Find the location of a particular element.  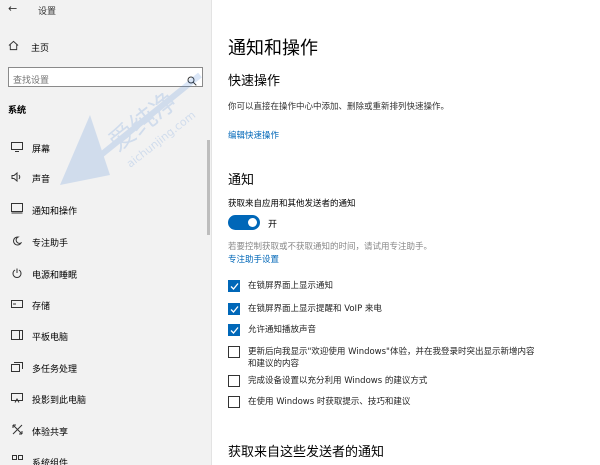

tablet-icon is located at coordinates (17, 336).